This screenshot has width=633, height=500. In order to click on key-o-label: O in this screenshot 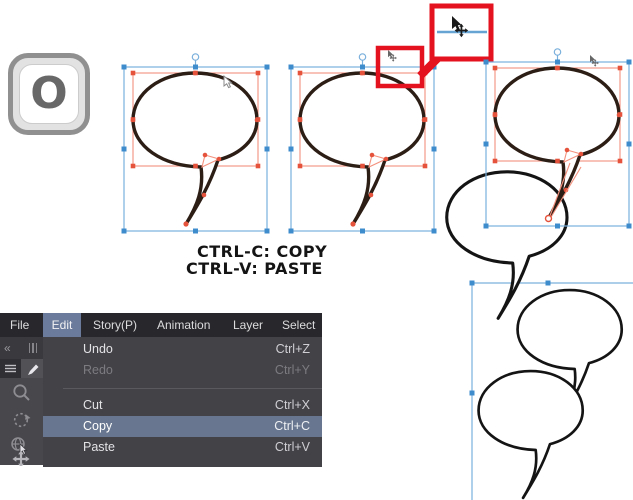, I will do `click(49, 93)`.